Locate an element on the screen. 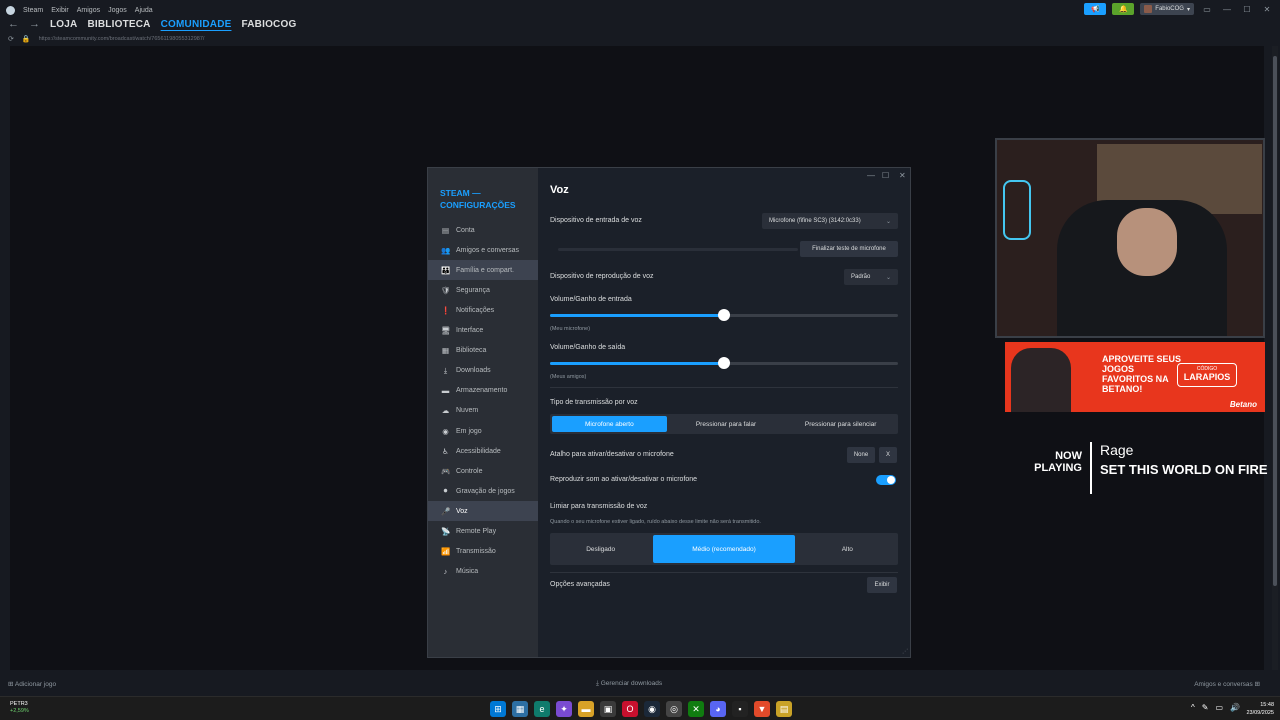 The image size is (1280, 720). menu-steam: Steam is located at coordinates (33, 10).